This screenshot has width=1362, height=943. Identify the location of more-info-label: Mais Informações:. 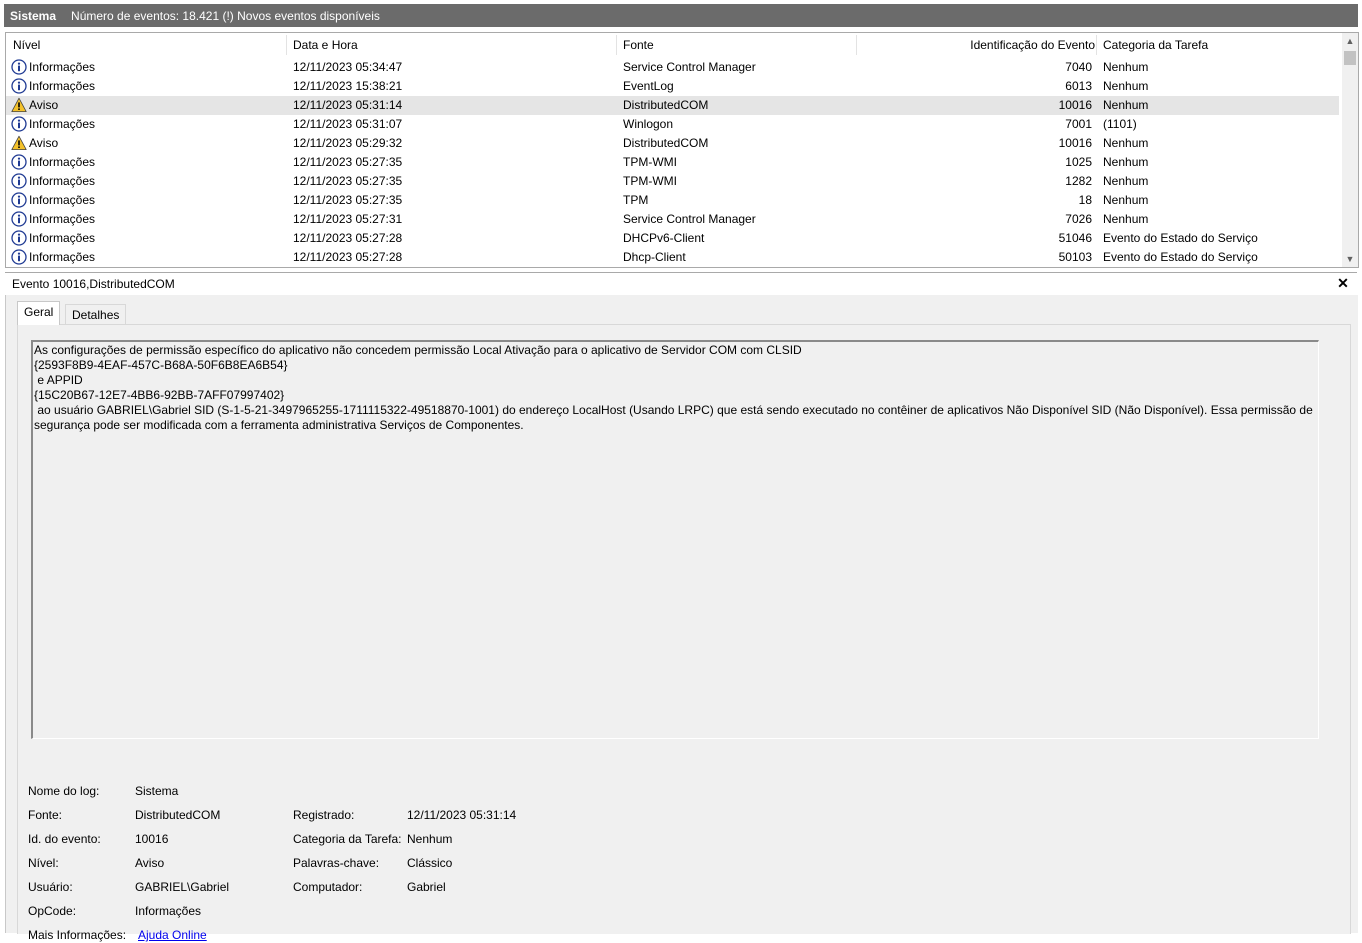
(77, 935).